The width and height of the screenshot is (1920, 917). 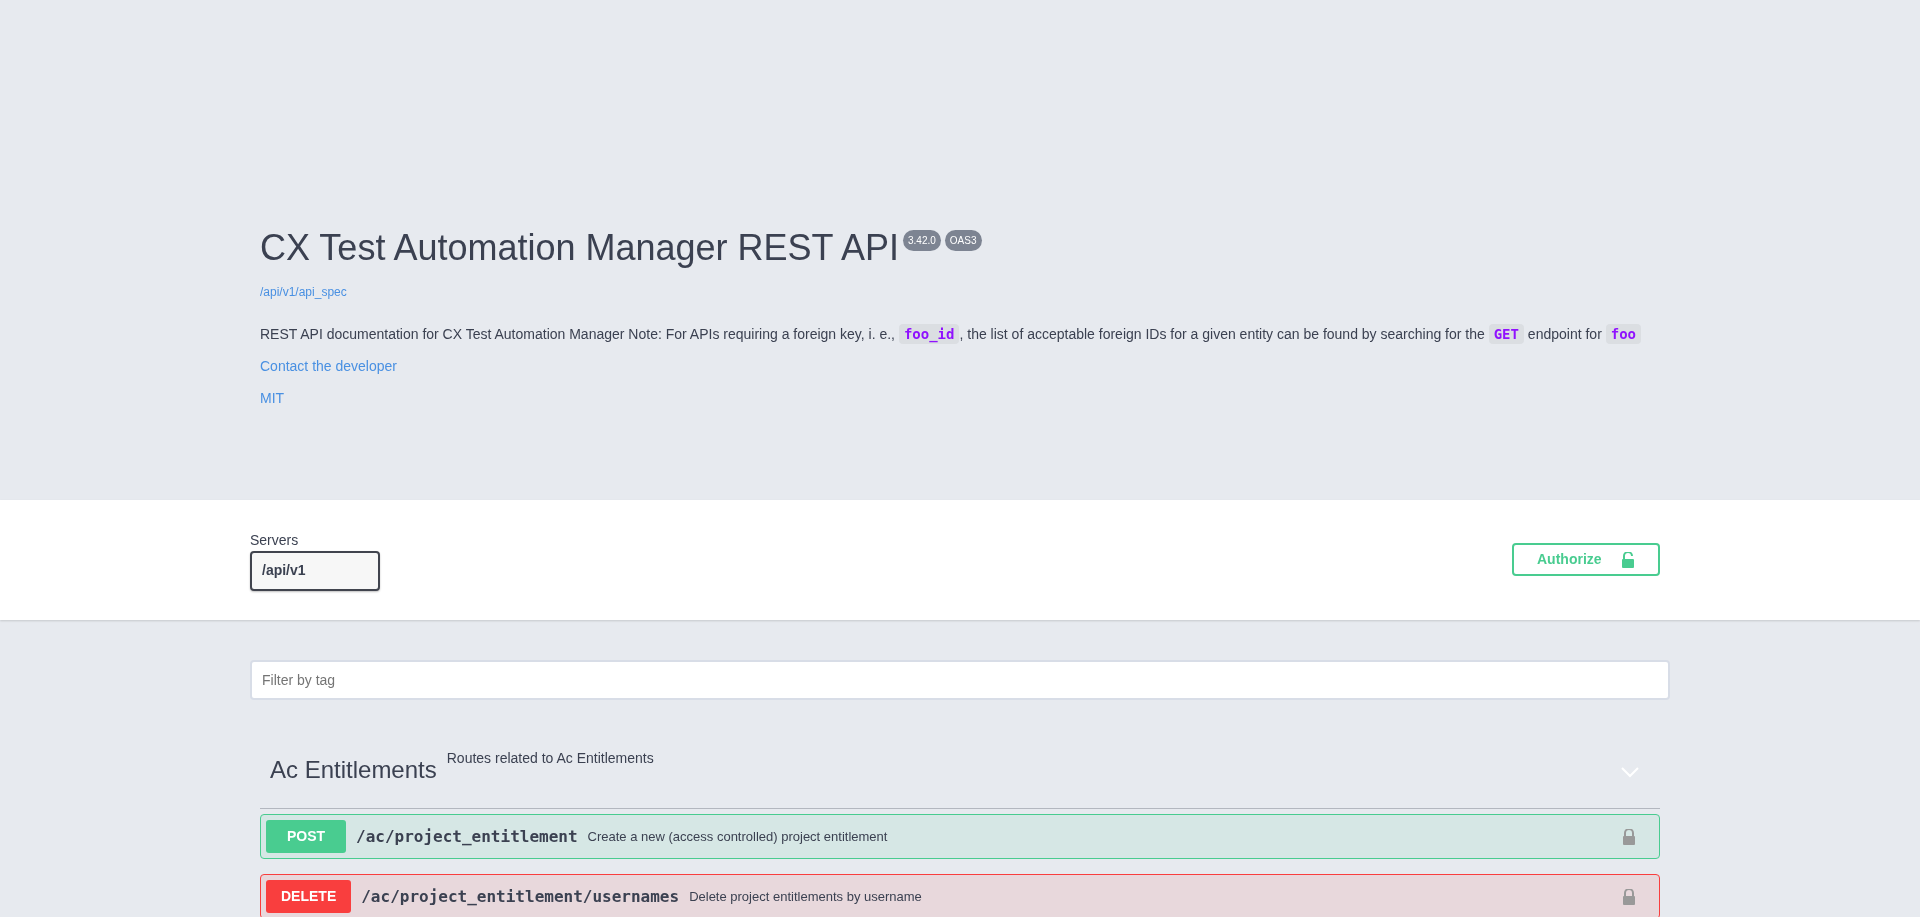 What do you see at coordinates (275, 540) in the screenshot?
I see `servers-label: Servers` at bounding box center [275, 540].